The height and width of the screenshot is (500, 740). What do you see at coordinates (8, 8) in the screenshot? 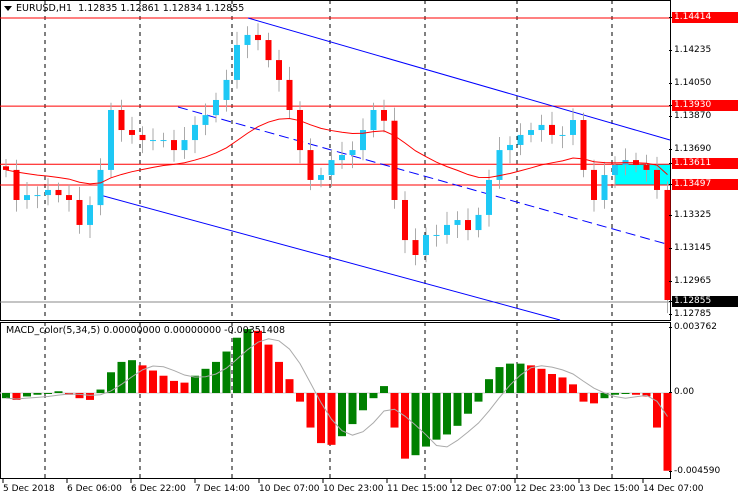
I see `dropdown-triangle-icon` at bounding box center [8, 8].